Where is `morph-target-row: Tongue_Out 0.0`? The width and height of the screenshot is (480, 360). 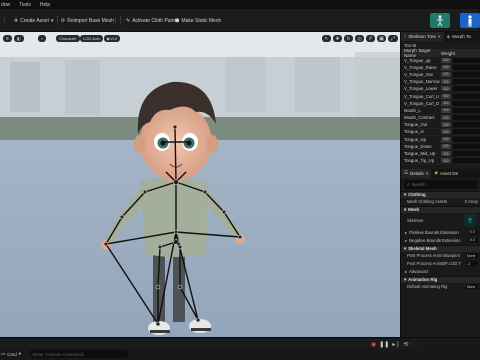
morph-target-row: Tongue_Out 0.0 is located at coordinates (440, 125).